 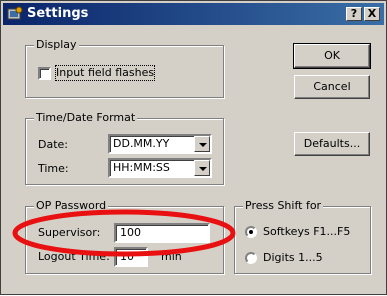 What do you see at coordinates (105, 73) in the screenshot?
I see `input-flashes-label: Input field flashes` at bounding box center [105, 73].